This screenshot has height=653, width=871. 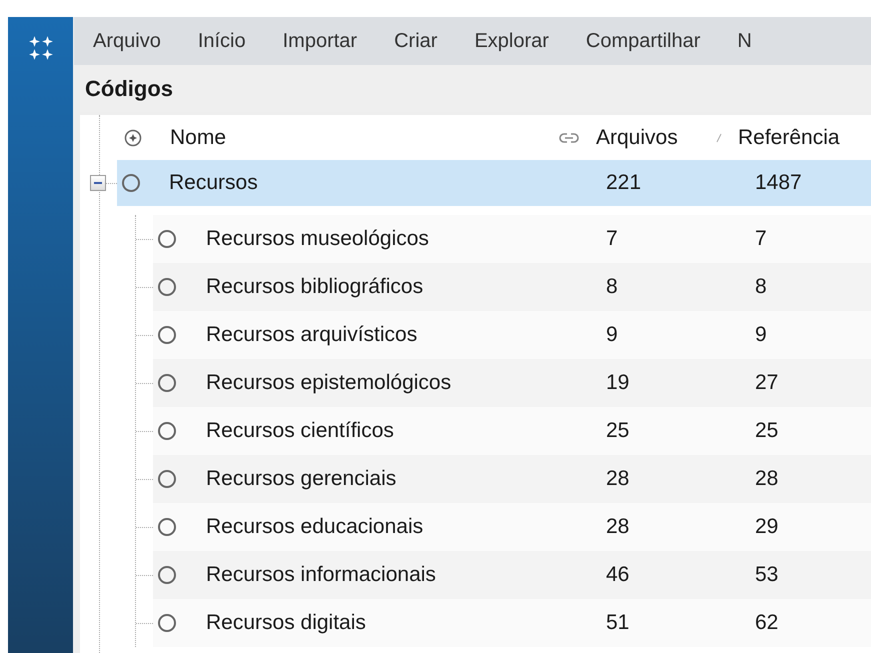 I want to click on table-cell: 25, so click(x=766, y=431).